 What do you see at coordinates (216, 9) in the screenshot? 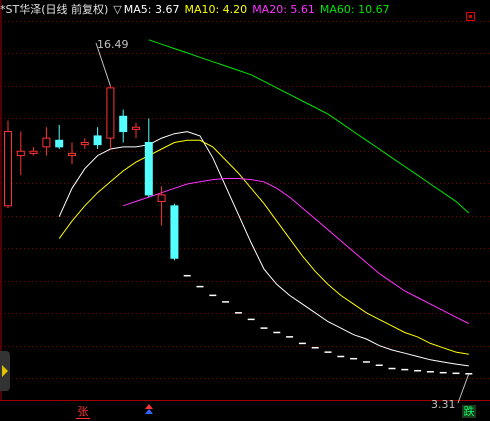
I see `ma10-value: MA10: 4.20` at bounding box center [216, 9].